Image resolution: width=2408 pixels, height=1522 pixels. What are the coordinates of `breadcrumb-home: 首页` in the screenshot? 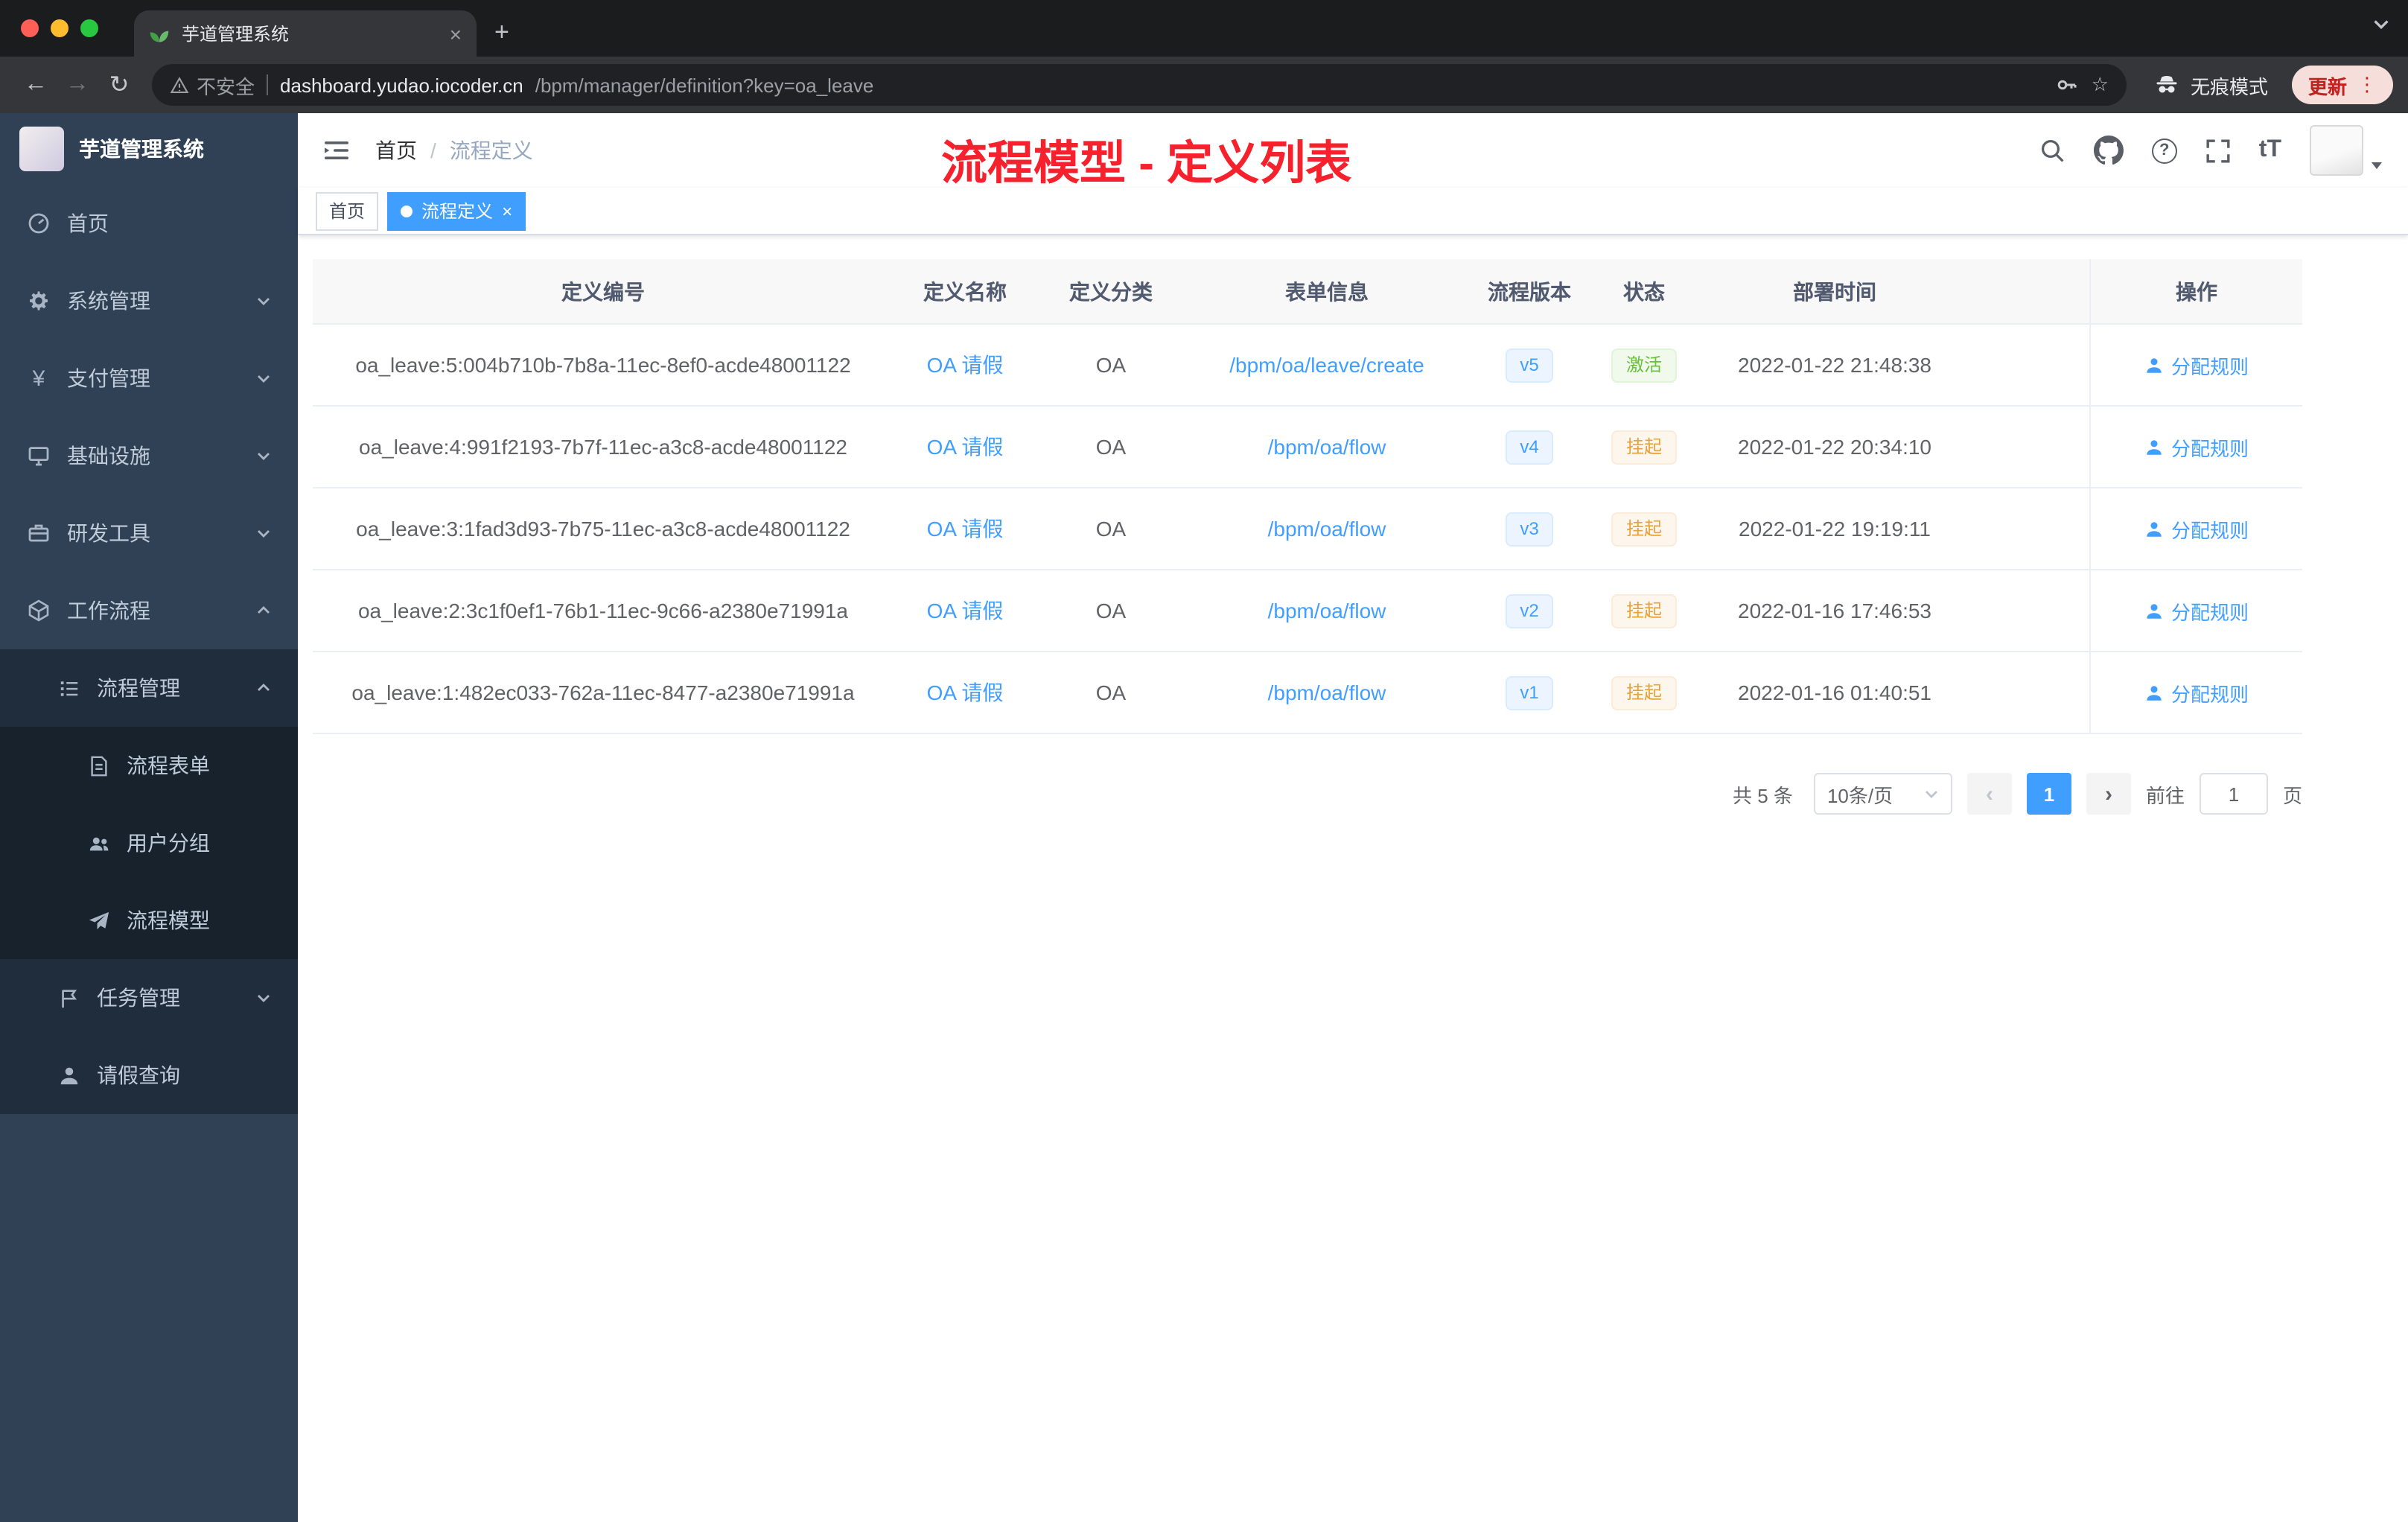 It's located at (396, 150).